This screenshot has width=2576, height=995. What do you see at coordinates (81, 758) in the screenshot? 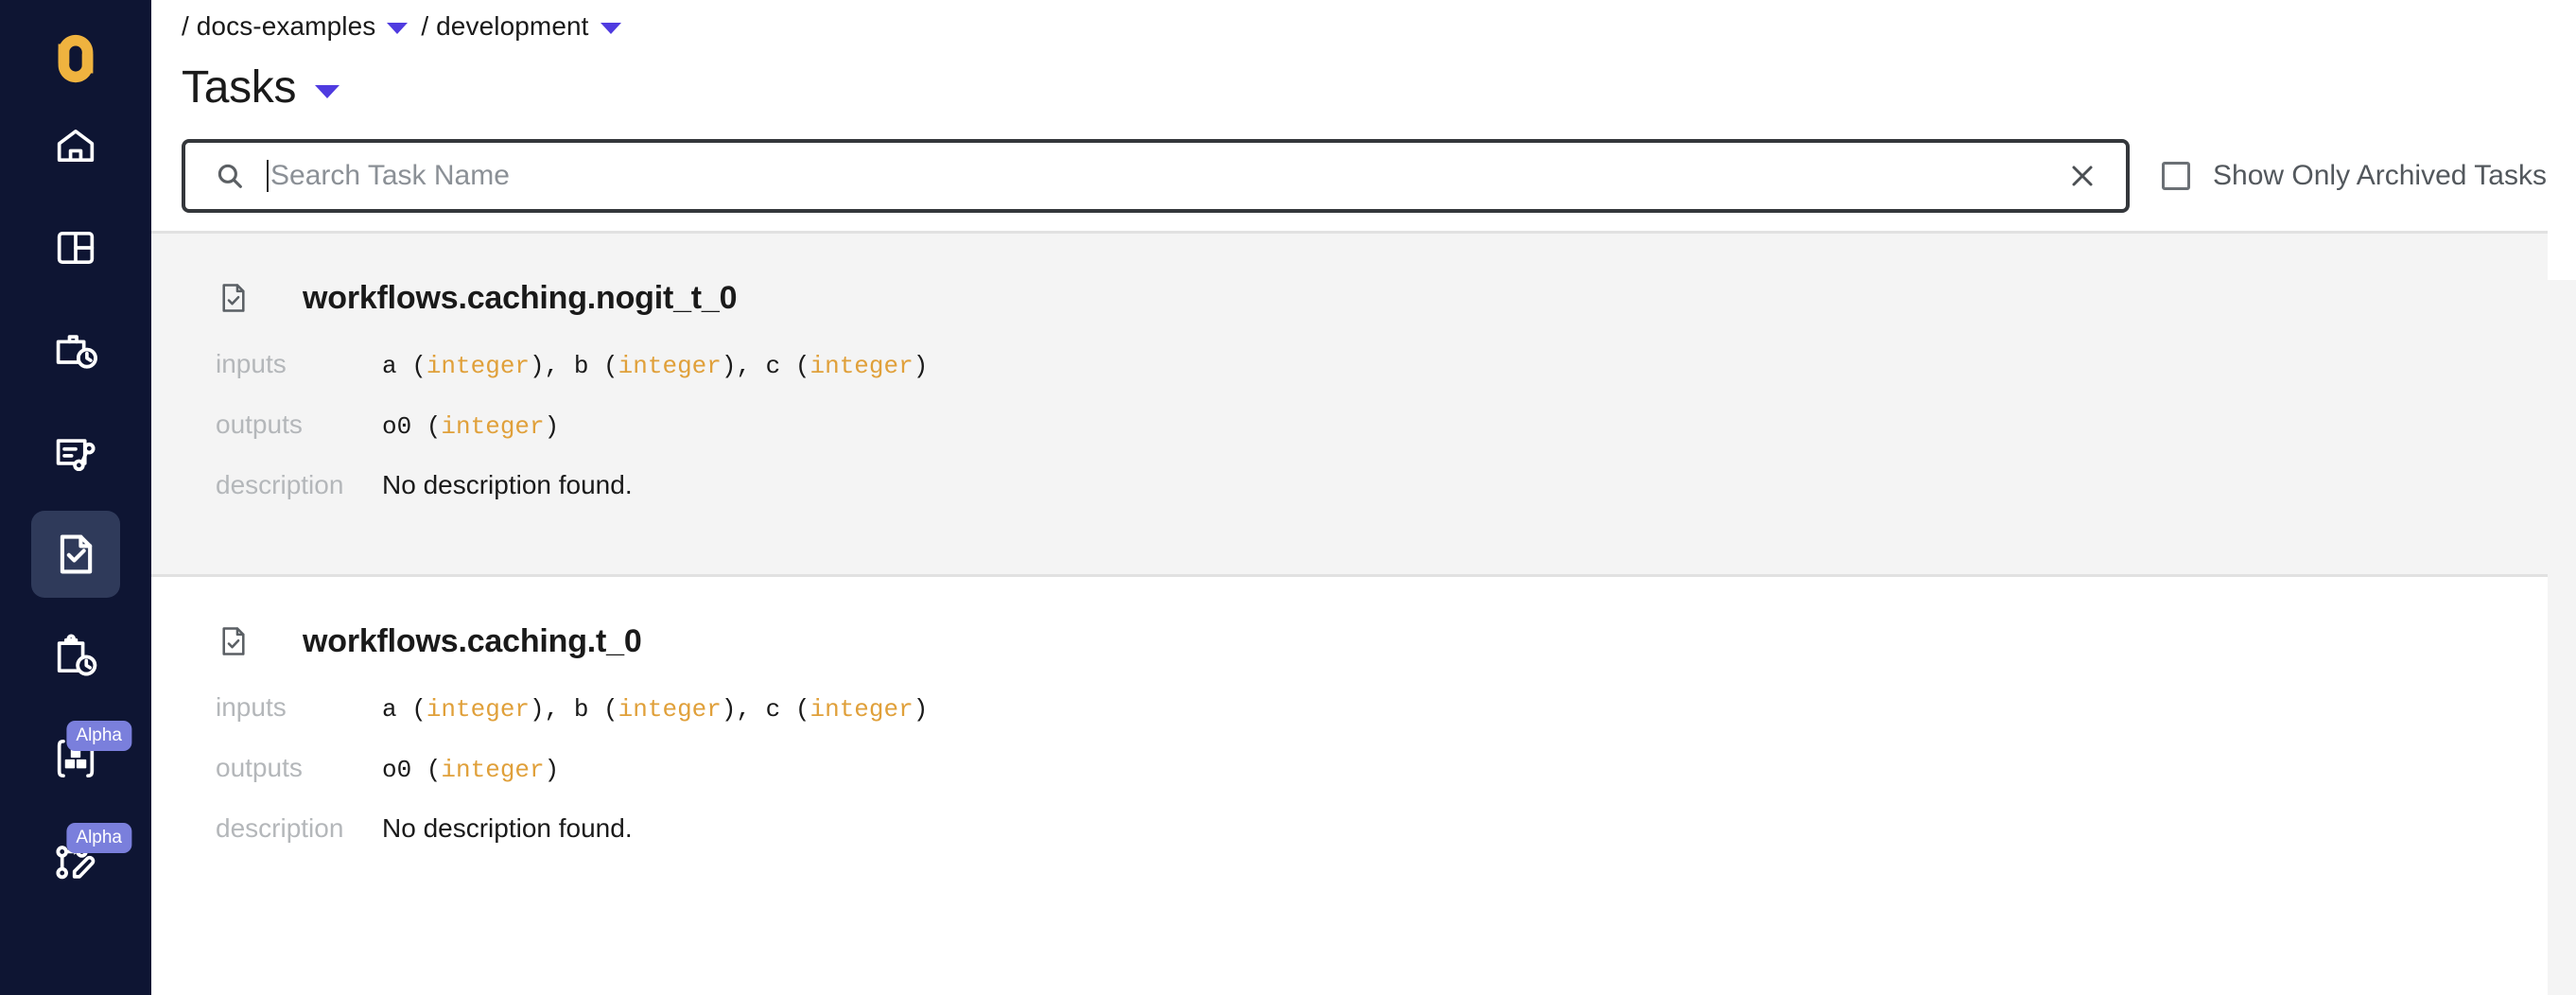
I see `sidebar-item-artifacts: Alpha` at bounding box center [81, 758].